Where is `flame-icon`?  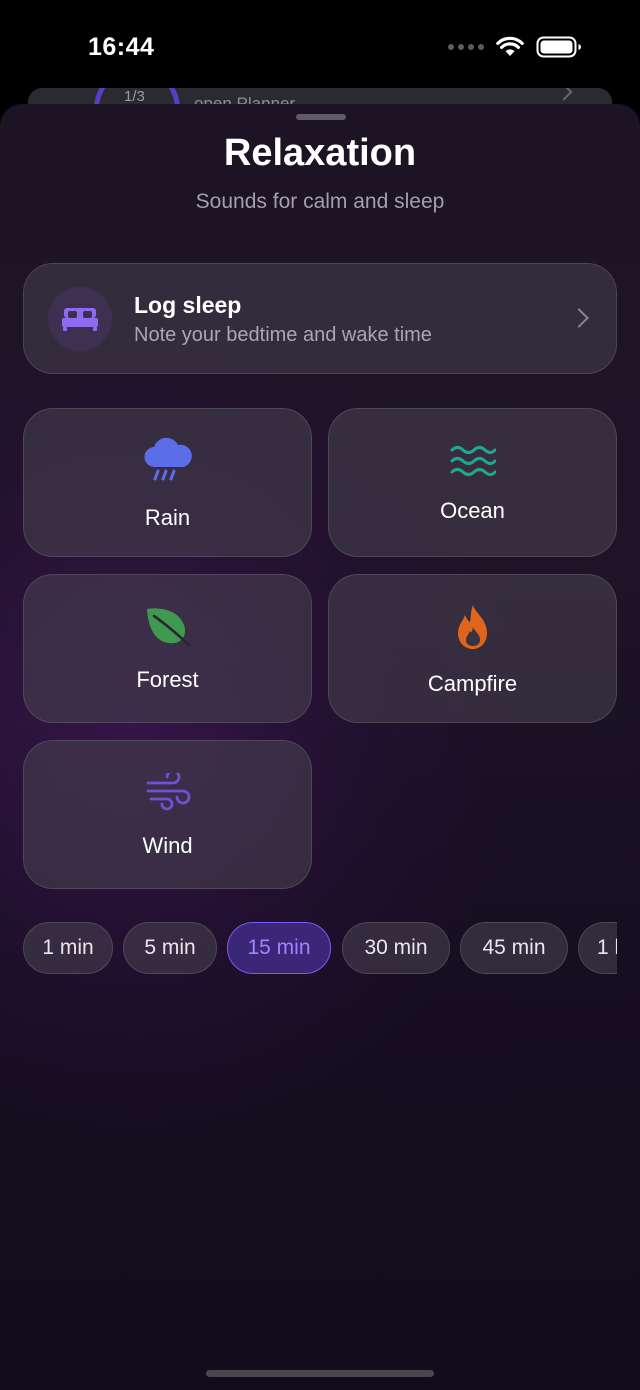
flame-icon is located at coordinates (472, 627).